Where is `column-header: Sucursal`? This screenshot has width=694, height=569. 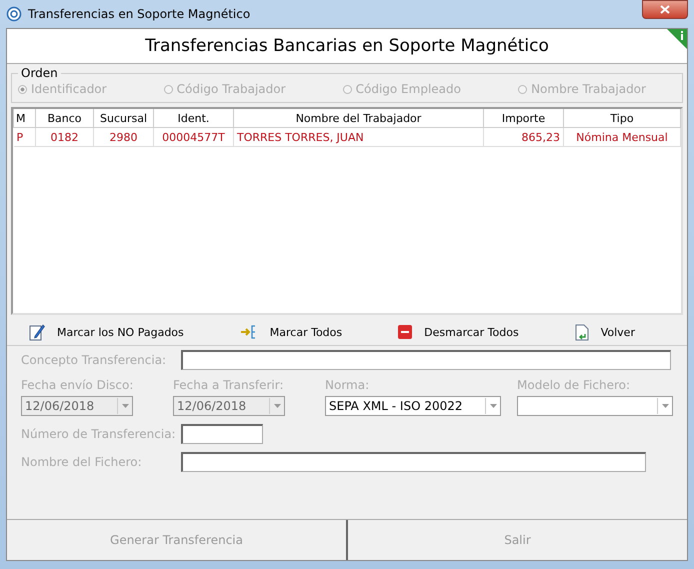 column-header: Sucursal is located at coordinates (124, 118).